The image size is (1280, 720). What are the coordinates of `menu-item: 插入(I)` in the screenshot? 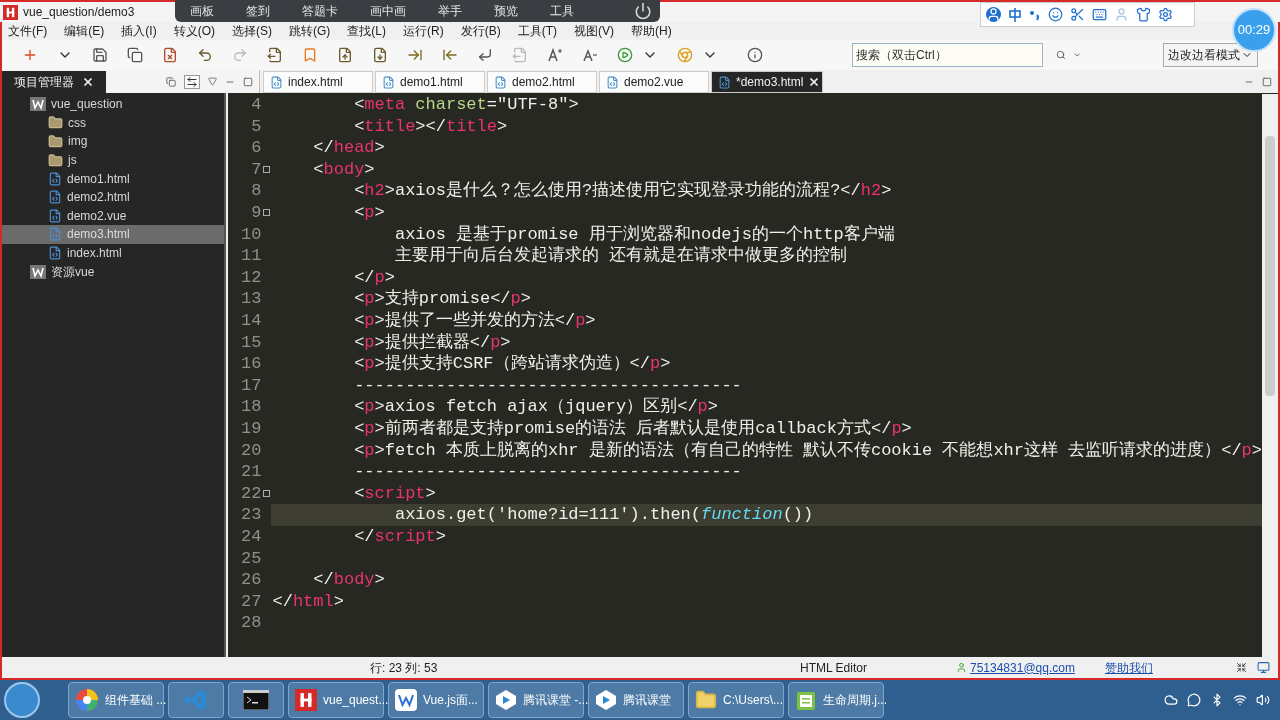 It's located at (139, 31).